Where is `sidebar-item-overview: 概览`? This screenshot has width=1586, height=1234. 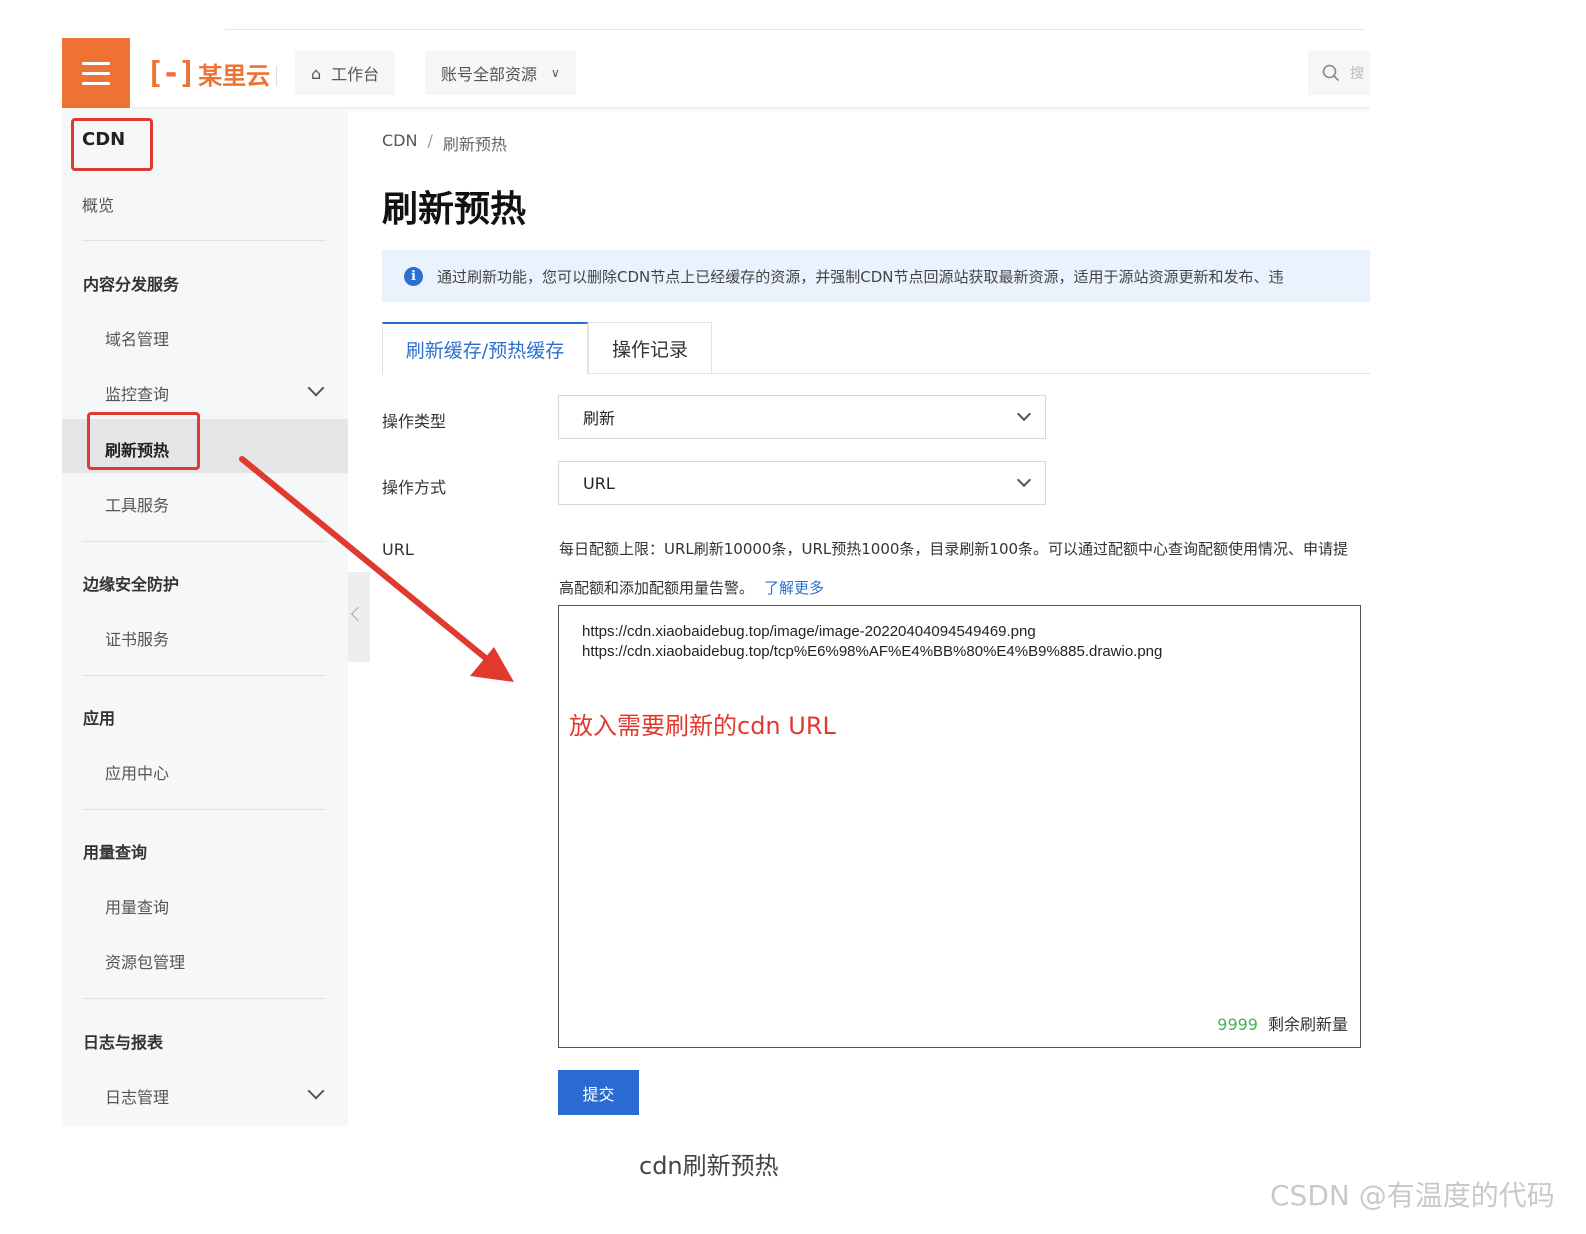
sidebar-item-overview: 概览 is located at coordinates (98, 204).